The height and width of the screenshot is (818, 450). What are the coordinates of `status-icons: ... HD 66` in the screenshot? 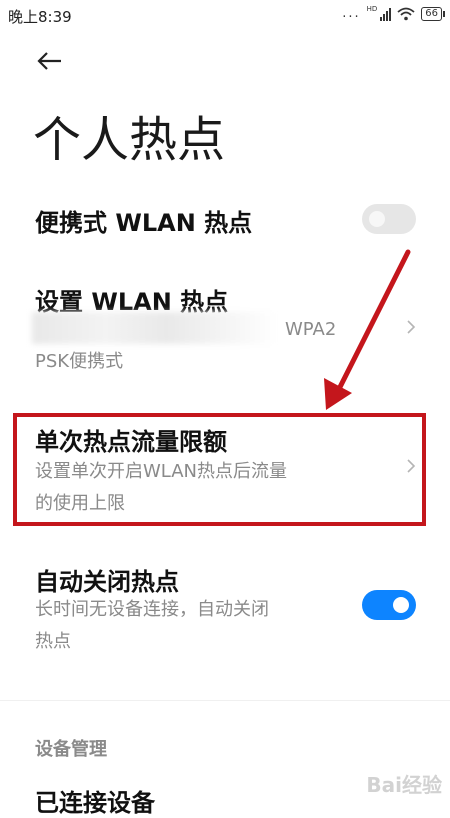 It's located at (393, 12).